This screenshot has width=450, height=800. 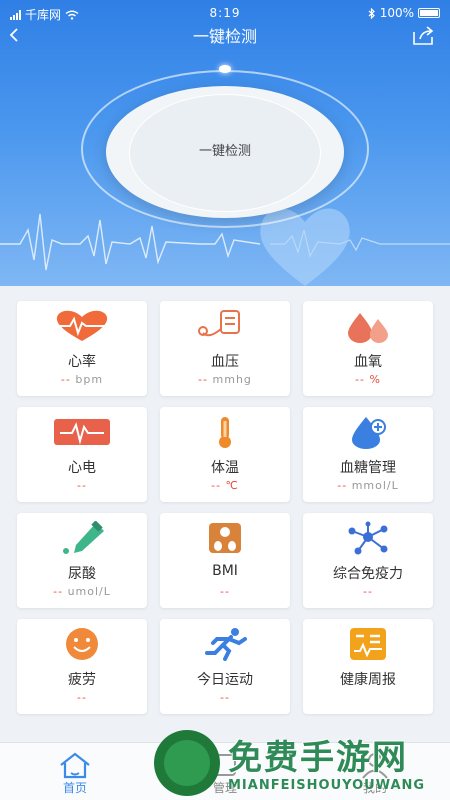 What do you see at coordinates (368, 574) in the screenshot?
I see `card-label: 综合免疫力` at bounding box center [368, 574].